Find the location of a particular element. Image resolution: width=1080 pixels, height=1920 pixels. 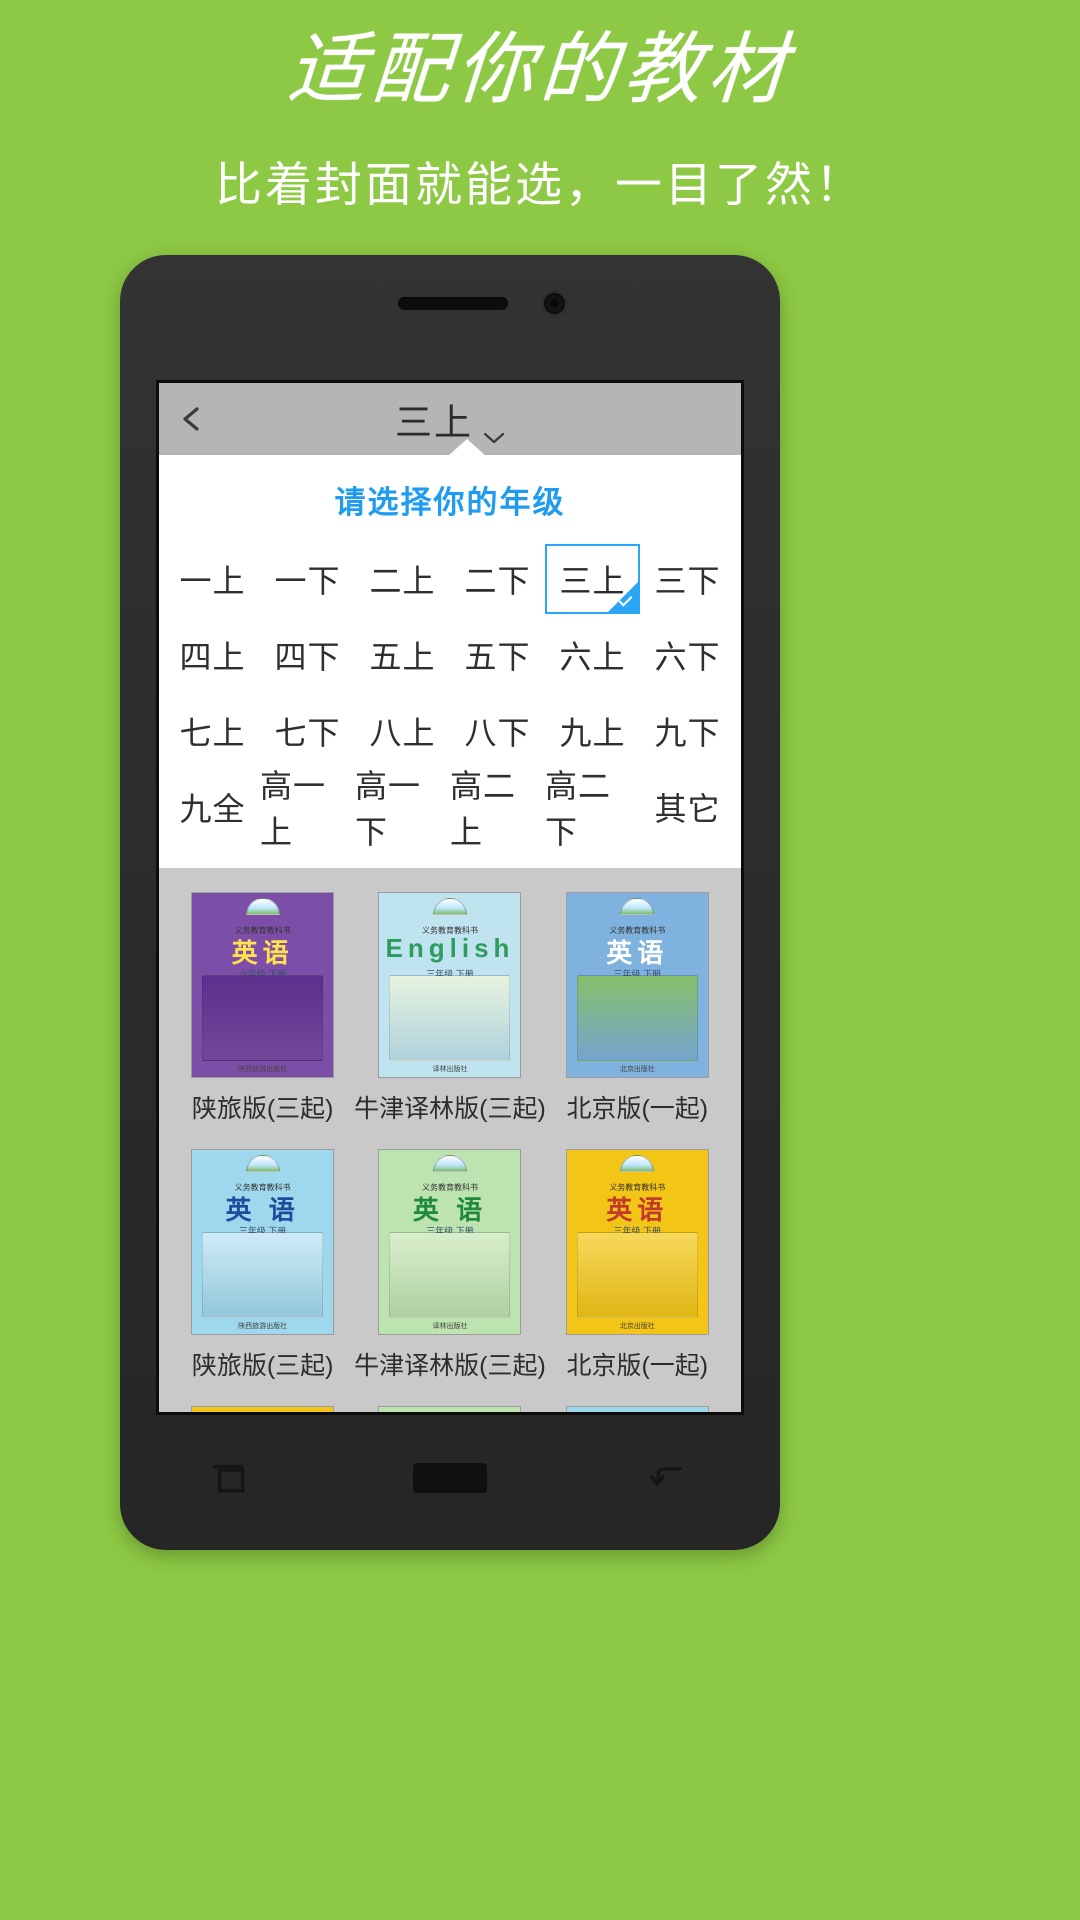

book-edition-label: 陕旅版(三起) is located at coordinates (262, 1109).